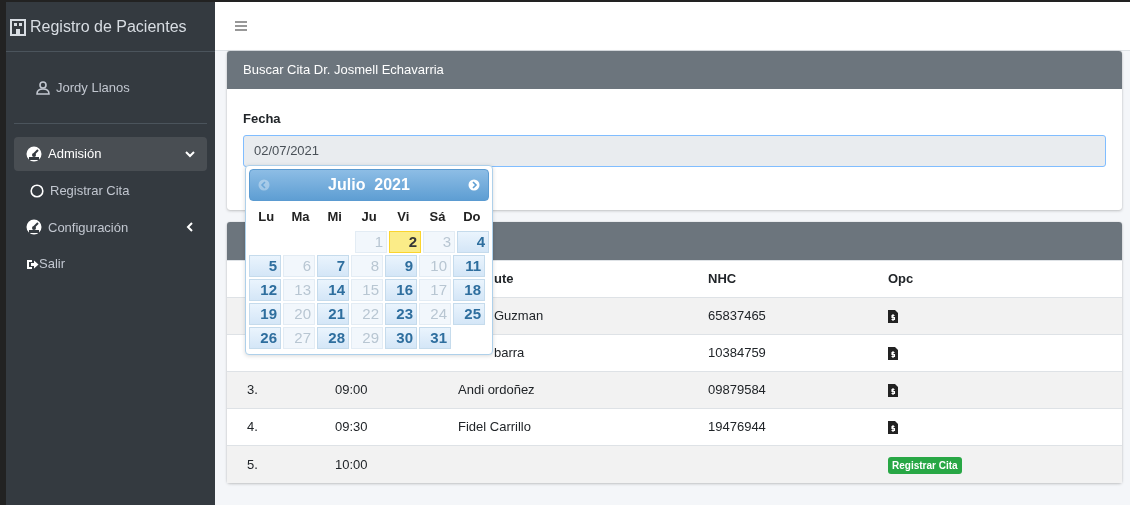 This screenshot has height=505, width=1130. What do you see at coordinates (737, 427) in the screenshot?
I see `record-number: 19476944` at bounding box center [737, 427].